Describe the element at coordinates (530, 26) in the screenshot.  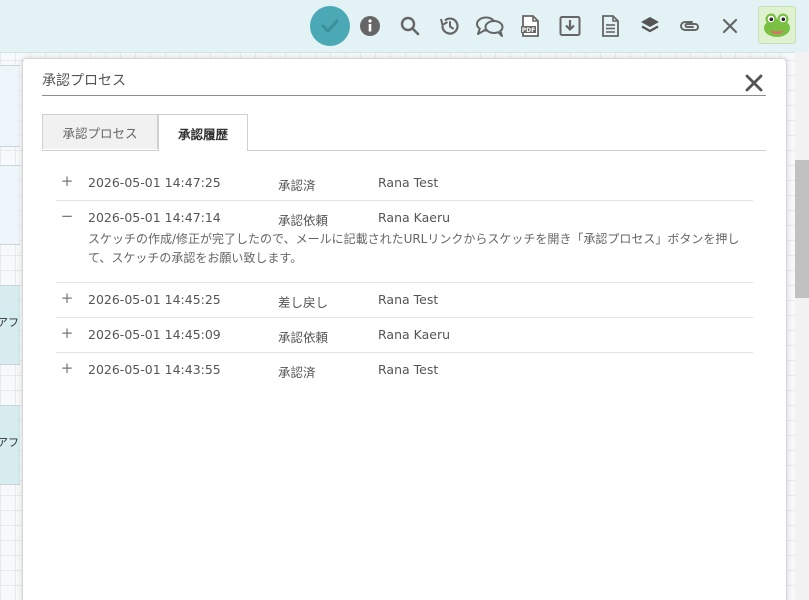
I see `pdf-icon: PDF` at that location.